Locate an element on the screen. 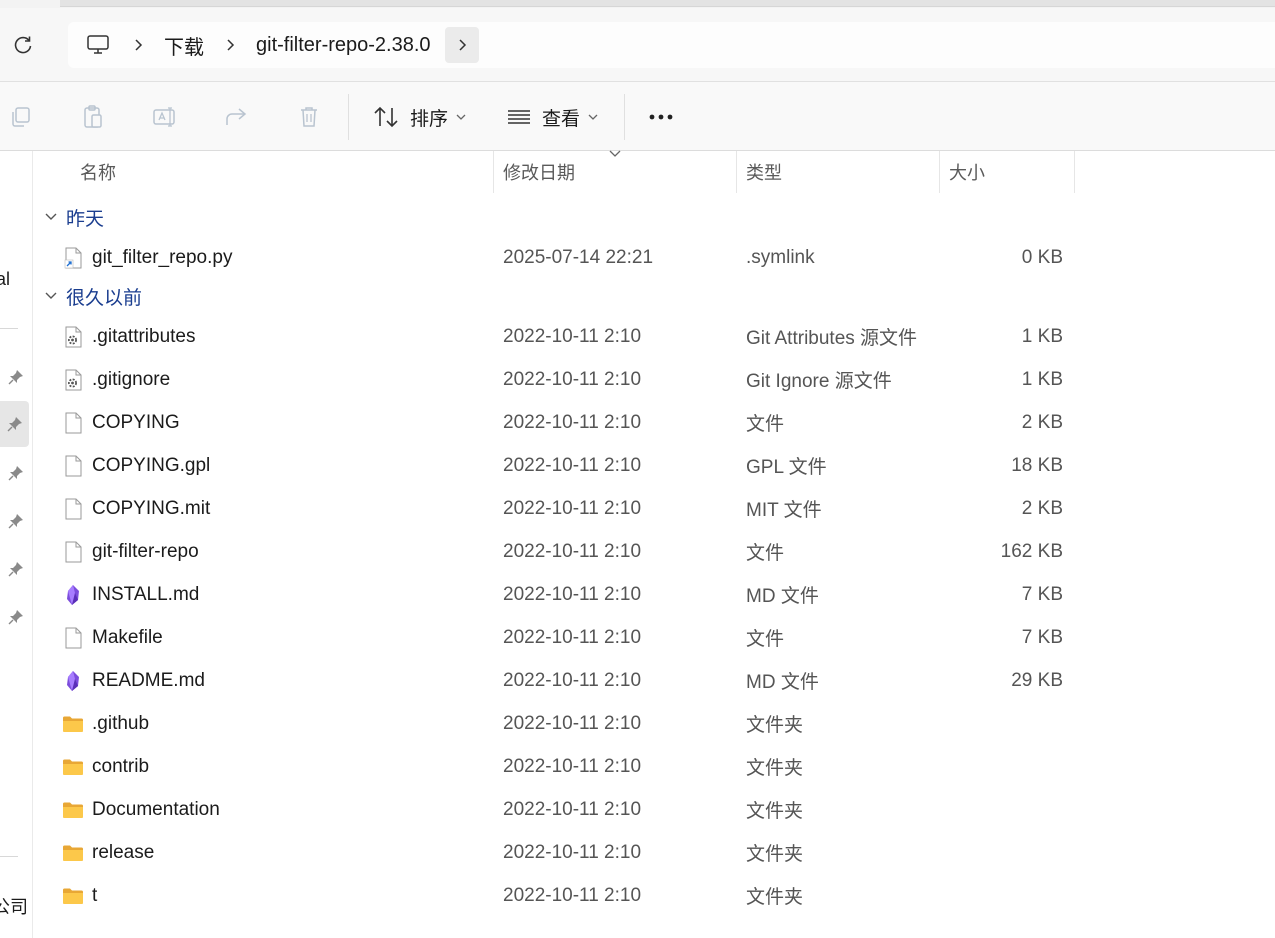  pin-icon is located at coordinates (15, 473).